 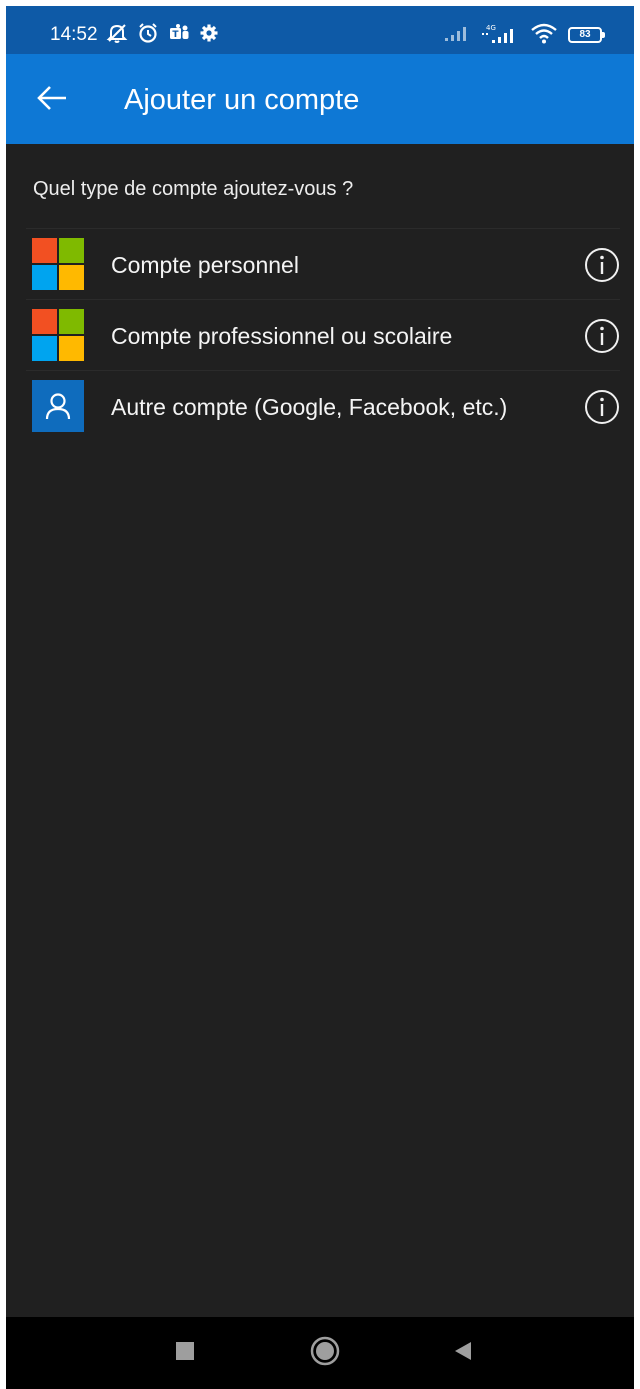 I want to click on status-time: 14:52, so click(x=74, y=34).